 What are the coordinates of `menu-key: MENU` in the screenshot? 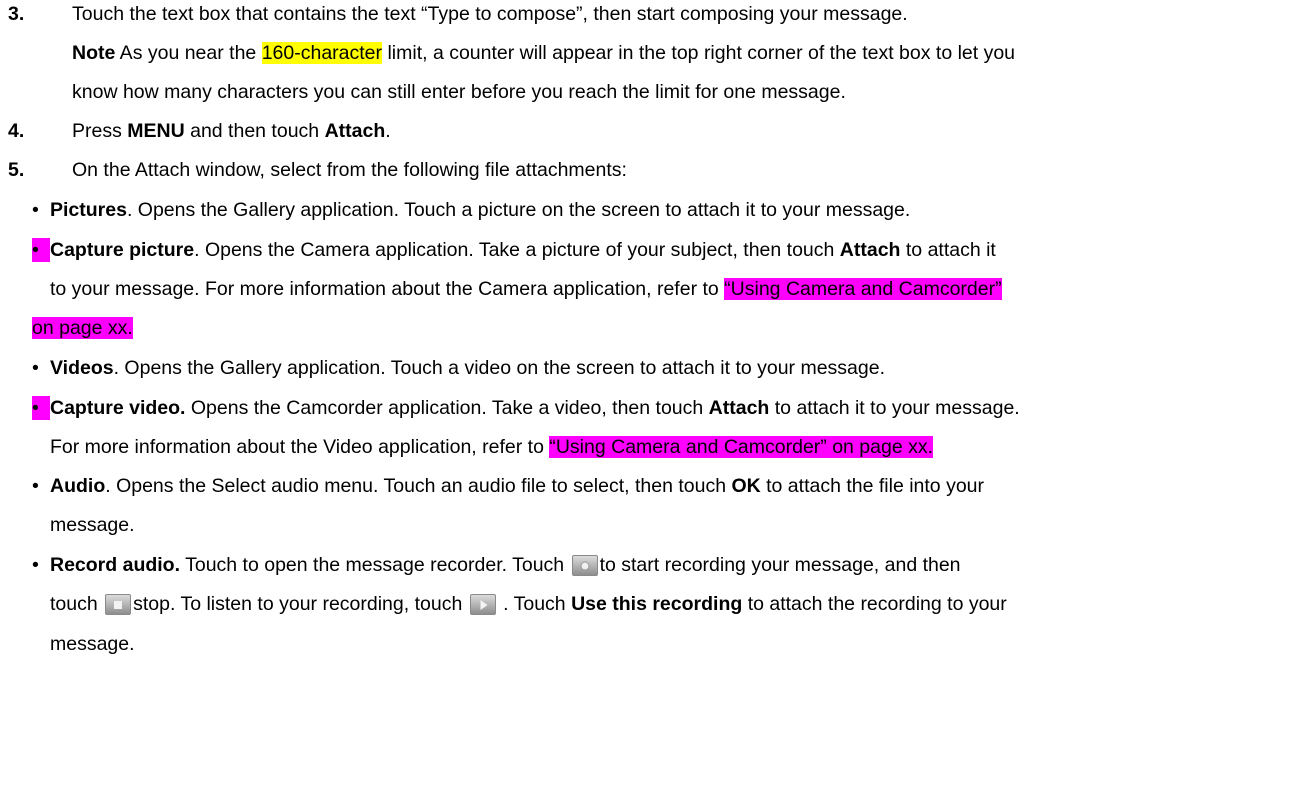 It's located at (156, 131).